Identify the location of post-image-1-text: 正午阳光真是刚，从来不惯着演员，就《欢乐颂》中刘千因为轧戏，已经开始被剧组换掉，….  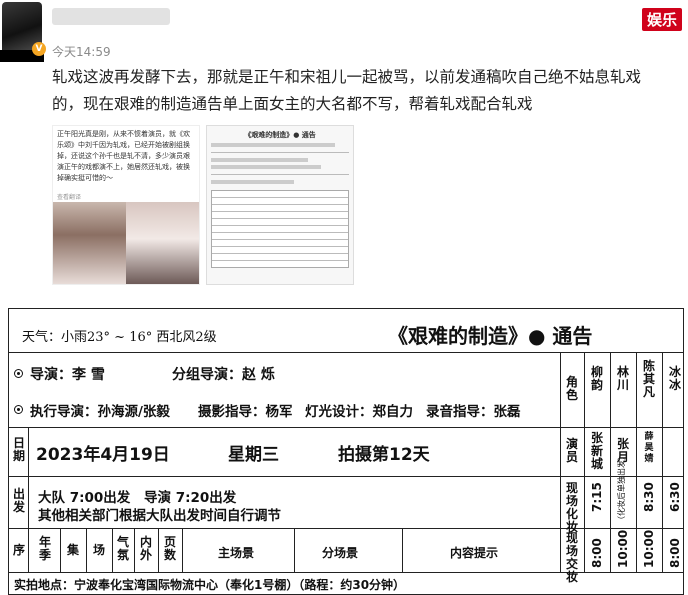
(123, 156).